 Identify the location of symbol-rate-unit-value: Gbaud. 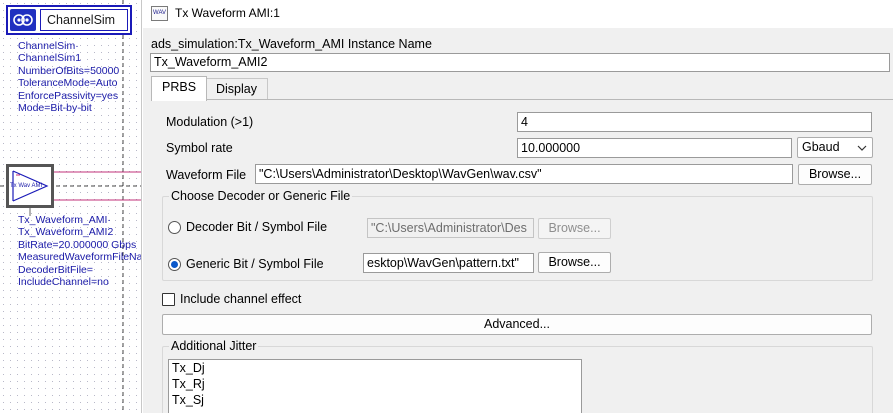
(821, 147).